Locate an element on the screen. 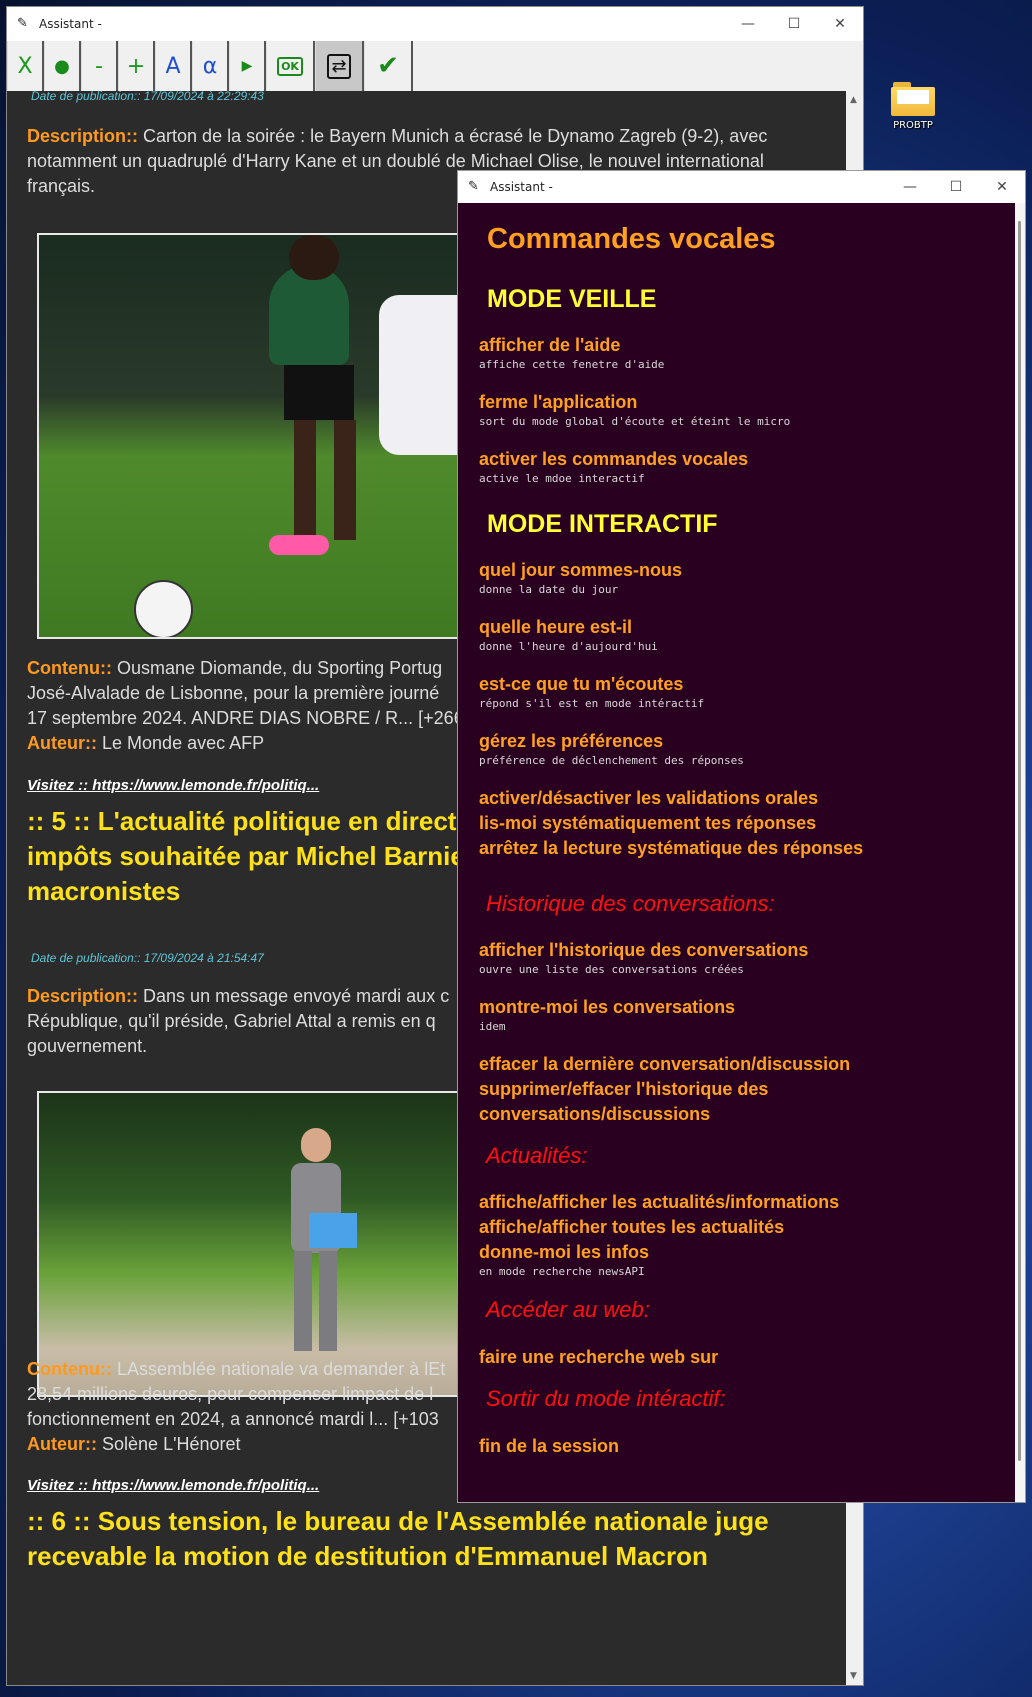 The width and height of the screenshot is (1032, 1697). desktop-folder-icon: PROBTP is located at coordinates (913, 106).